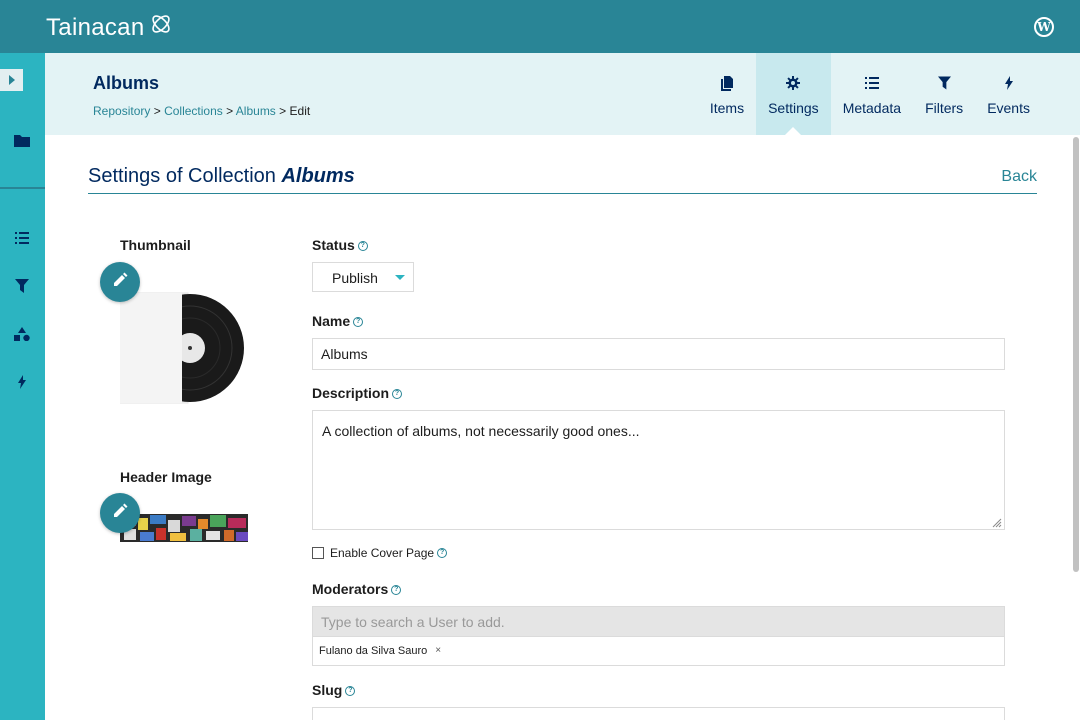 This screenshot has height=720, width=1080. What do you see at coordinates (540, 26) in the screenshot?
I see `top-bar: Tainacan W` at bounding box center [540, 26].